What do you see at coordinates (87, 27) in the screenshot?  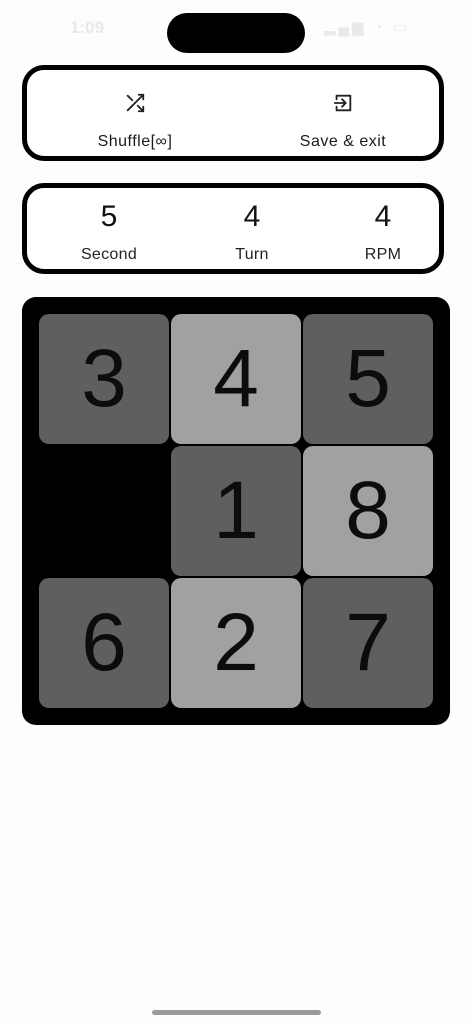 I see `status-time: 1:09` at bounding box center [87, 27].